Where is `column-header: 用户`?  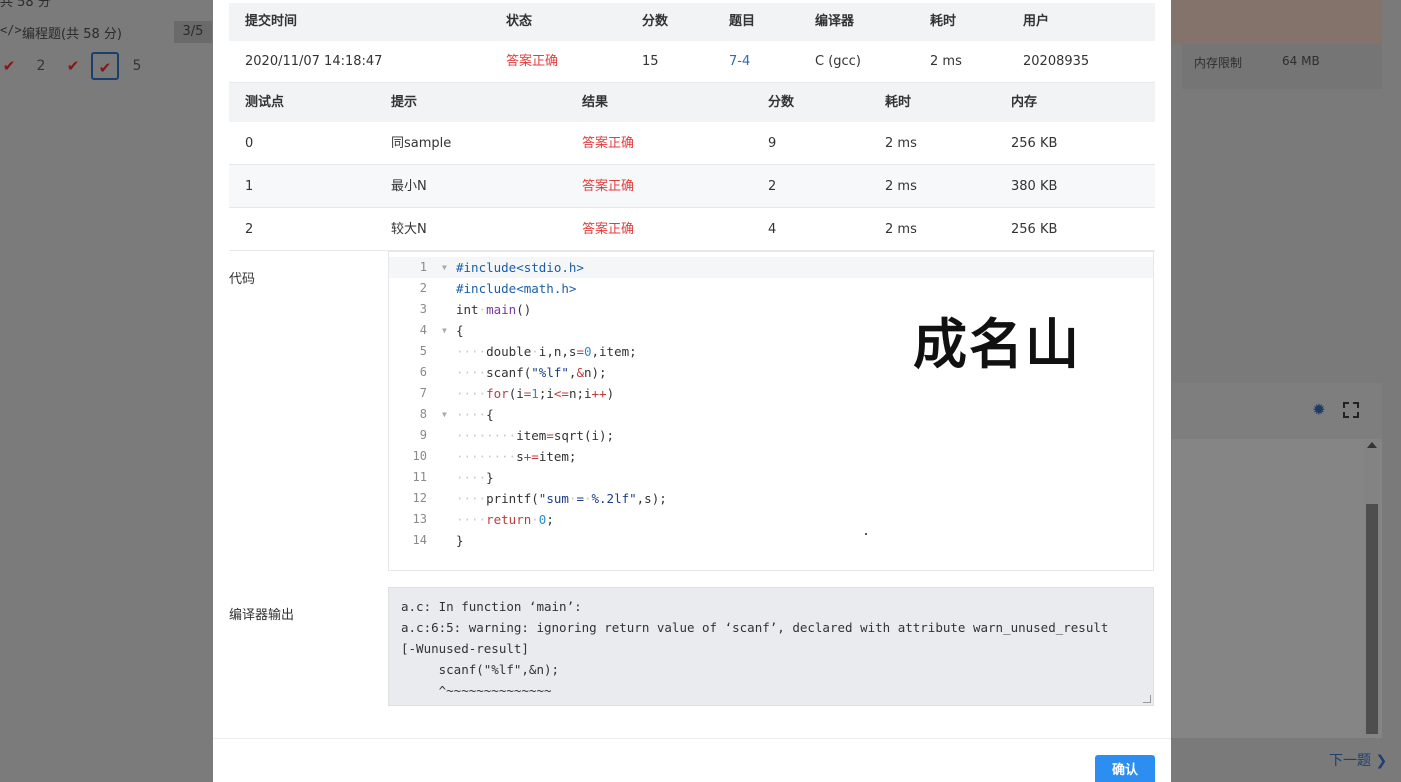
column-header: 用户 is located at coordinates (1036, 21).